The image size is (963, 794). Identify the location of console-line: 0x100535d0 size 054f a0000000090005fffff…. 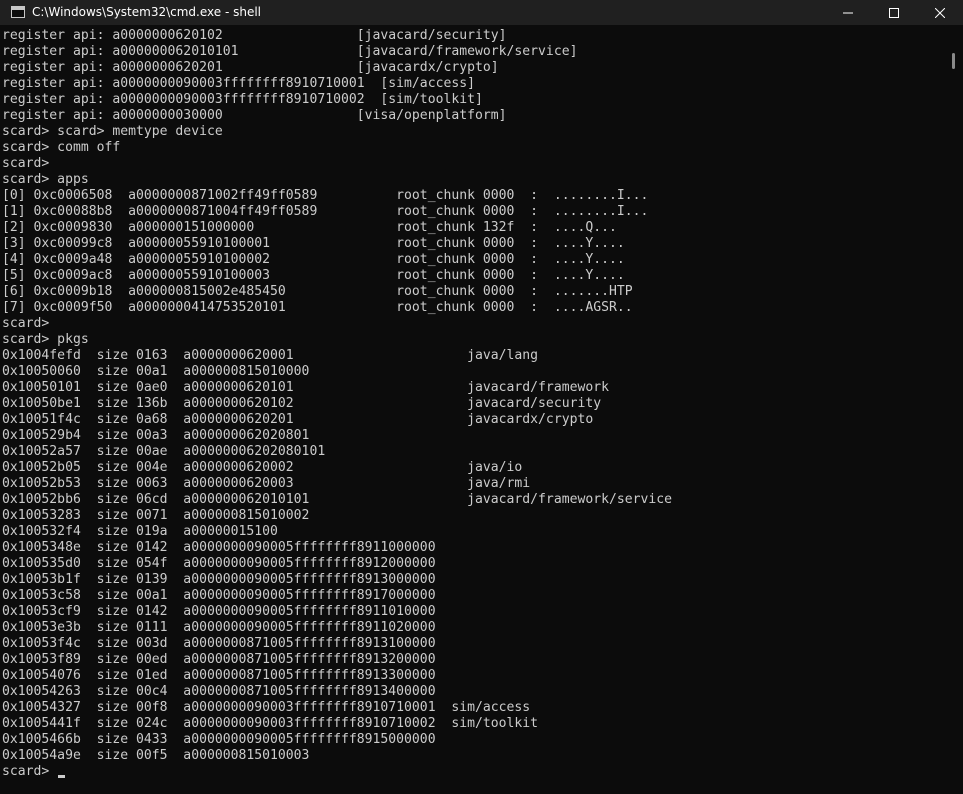
(219, 563).